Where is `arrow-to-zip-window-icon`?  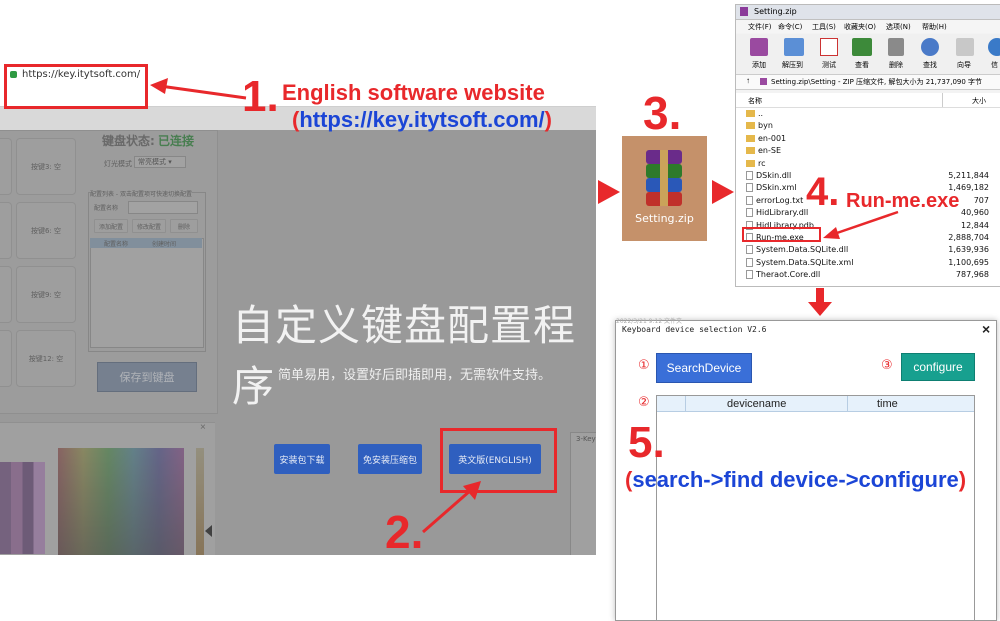
arrow-to-zip-window-icon is located at coordinates (723, 192).